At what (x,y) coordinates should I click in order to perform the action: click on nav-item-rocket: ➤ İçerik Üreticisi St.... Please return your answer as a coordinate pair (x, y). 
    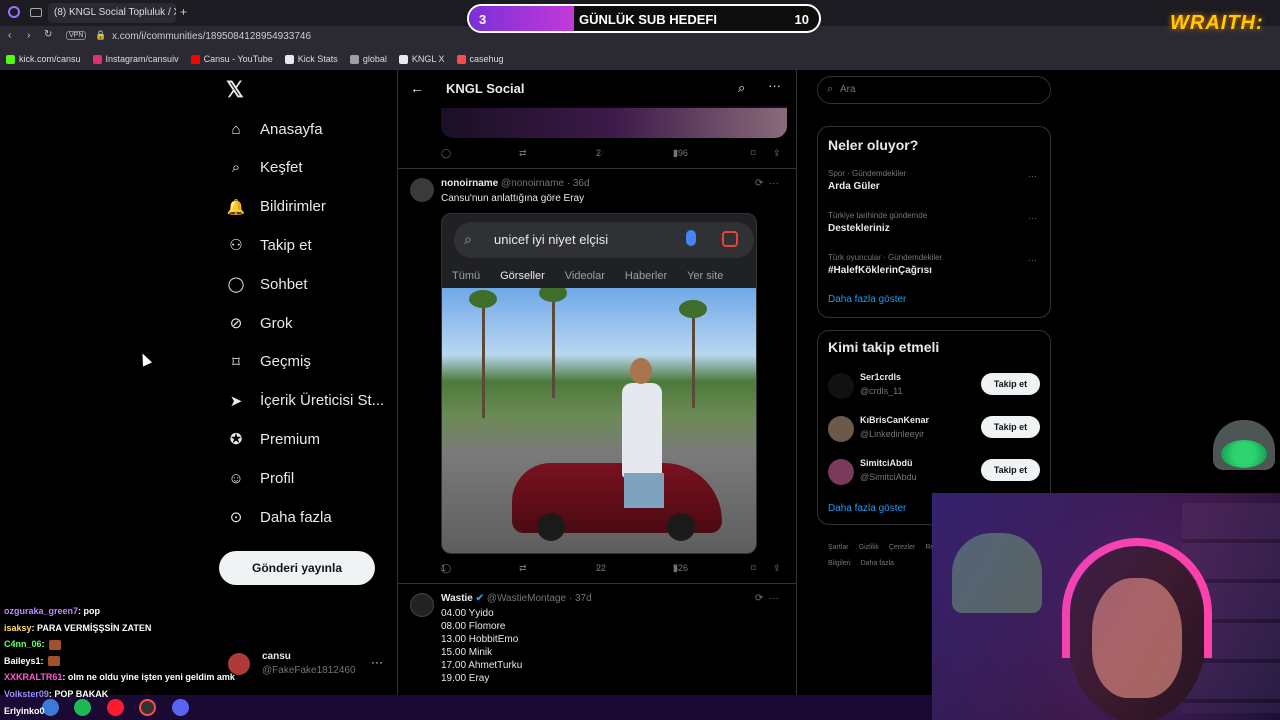
    Looking at the image, I should click on (305, 401).